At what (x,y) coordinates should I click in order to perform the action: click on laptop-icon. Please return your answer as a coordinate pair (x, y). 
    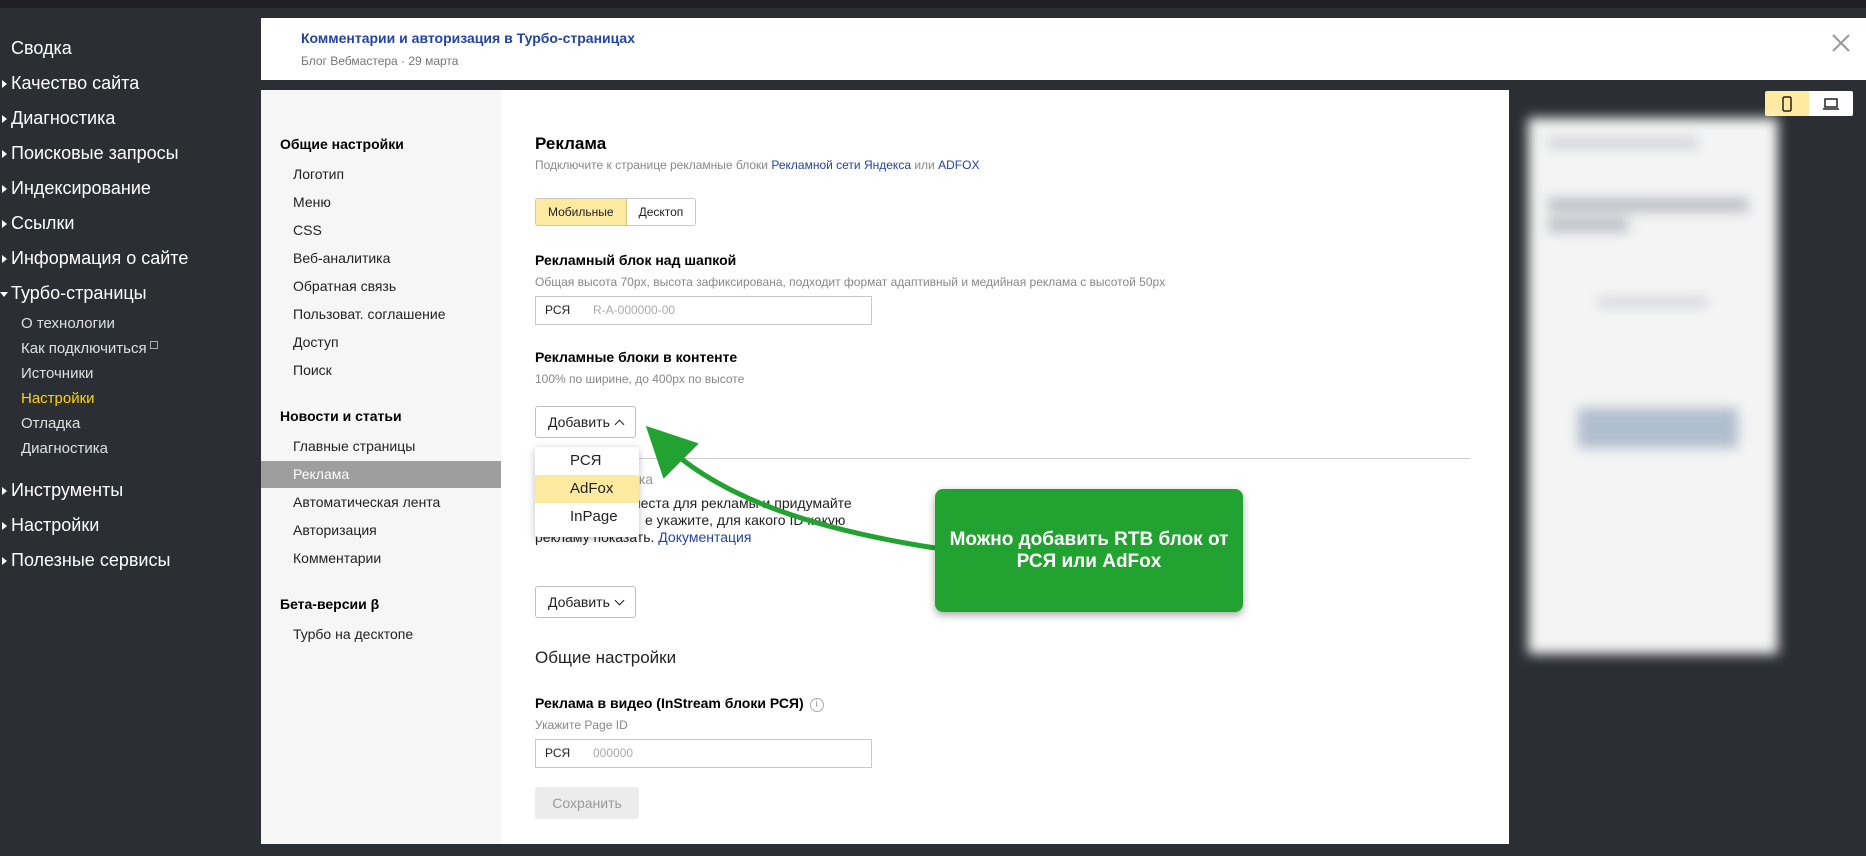
    Looking at the image, I should click on (1831, 103).